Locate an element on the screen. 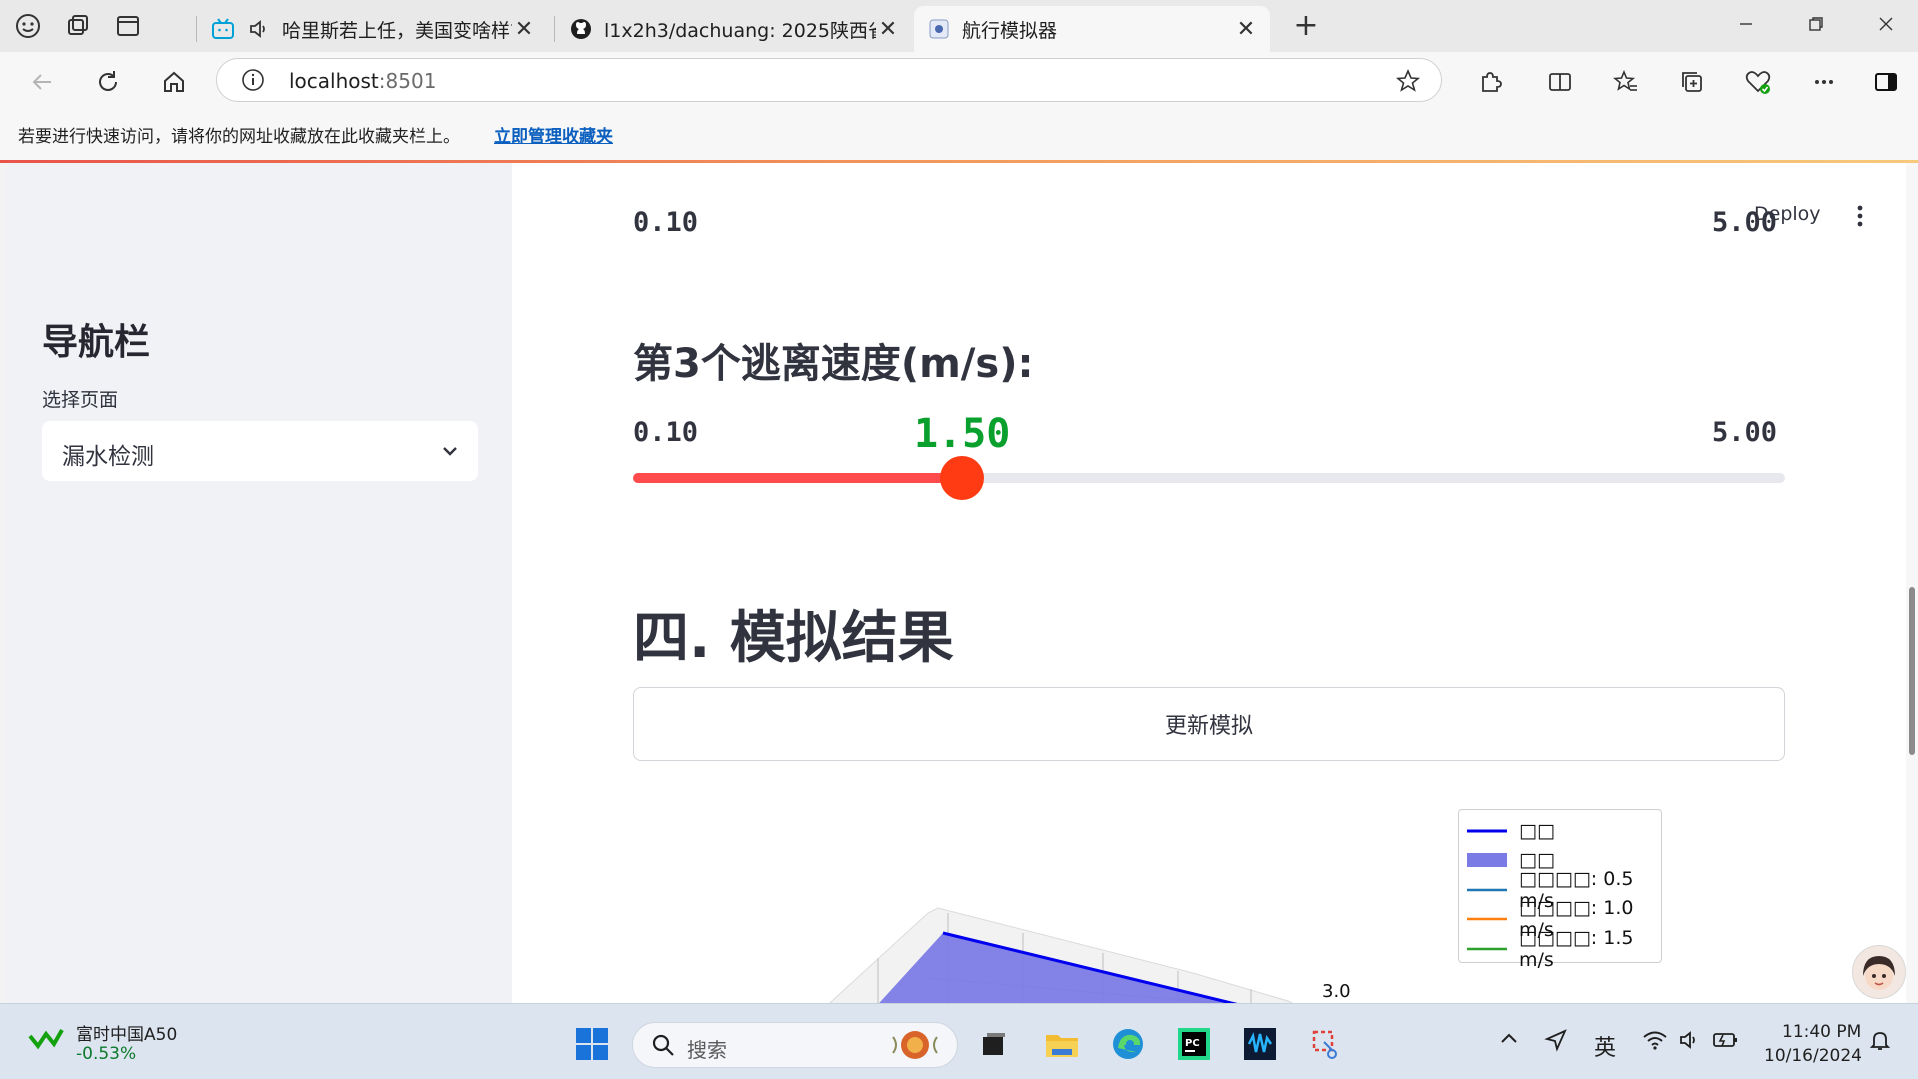 The height and width of the screenshot is (1079, 1918). input-method-indicator: 英 is located at coordinates (1605, 1046).